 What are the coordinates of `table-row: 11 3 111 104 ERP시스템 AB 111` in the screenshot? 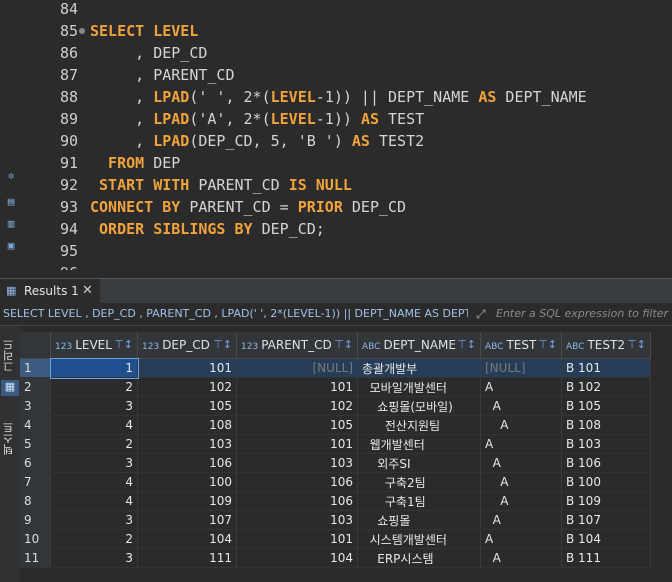 It's located at (335, 558).